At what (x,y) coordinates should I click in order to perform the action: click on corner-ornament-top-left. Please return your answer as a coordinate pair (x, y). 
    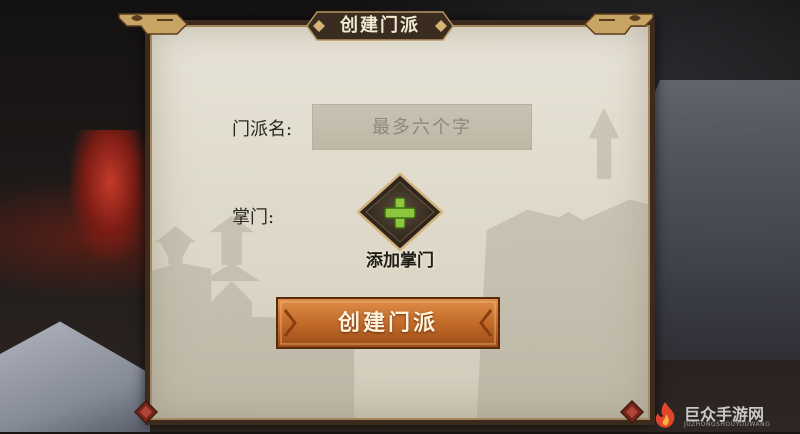
    Looking at the image, I should click on (153, 24).